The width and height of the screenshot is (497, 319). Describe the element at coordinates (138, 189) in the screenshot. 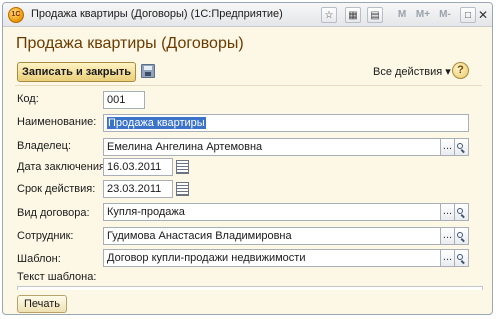

I see `valid-until-field: 23.03.2011` at that location.